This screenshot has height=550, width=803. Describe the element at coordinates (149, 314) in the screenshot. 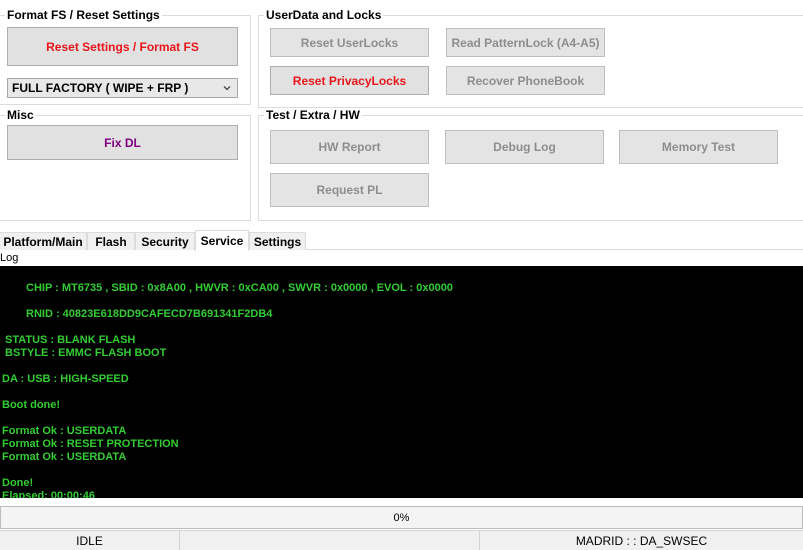

I see `log-line: RNID : 40823E618DD9CAFECD7B691341F2DB4` at that location.